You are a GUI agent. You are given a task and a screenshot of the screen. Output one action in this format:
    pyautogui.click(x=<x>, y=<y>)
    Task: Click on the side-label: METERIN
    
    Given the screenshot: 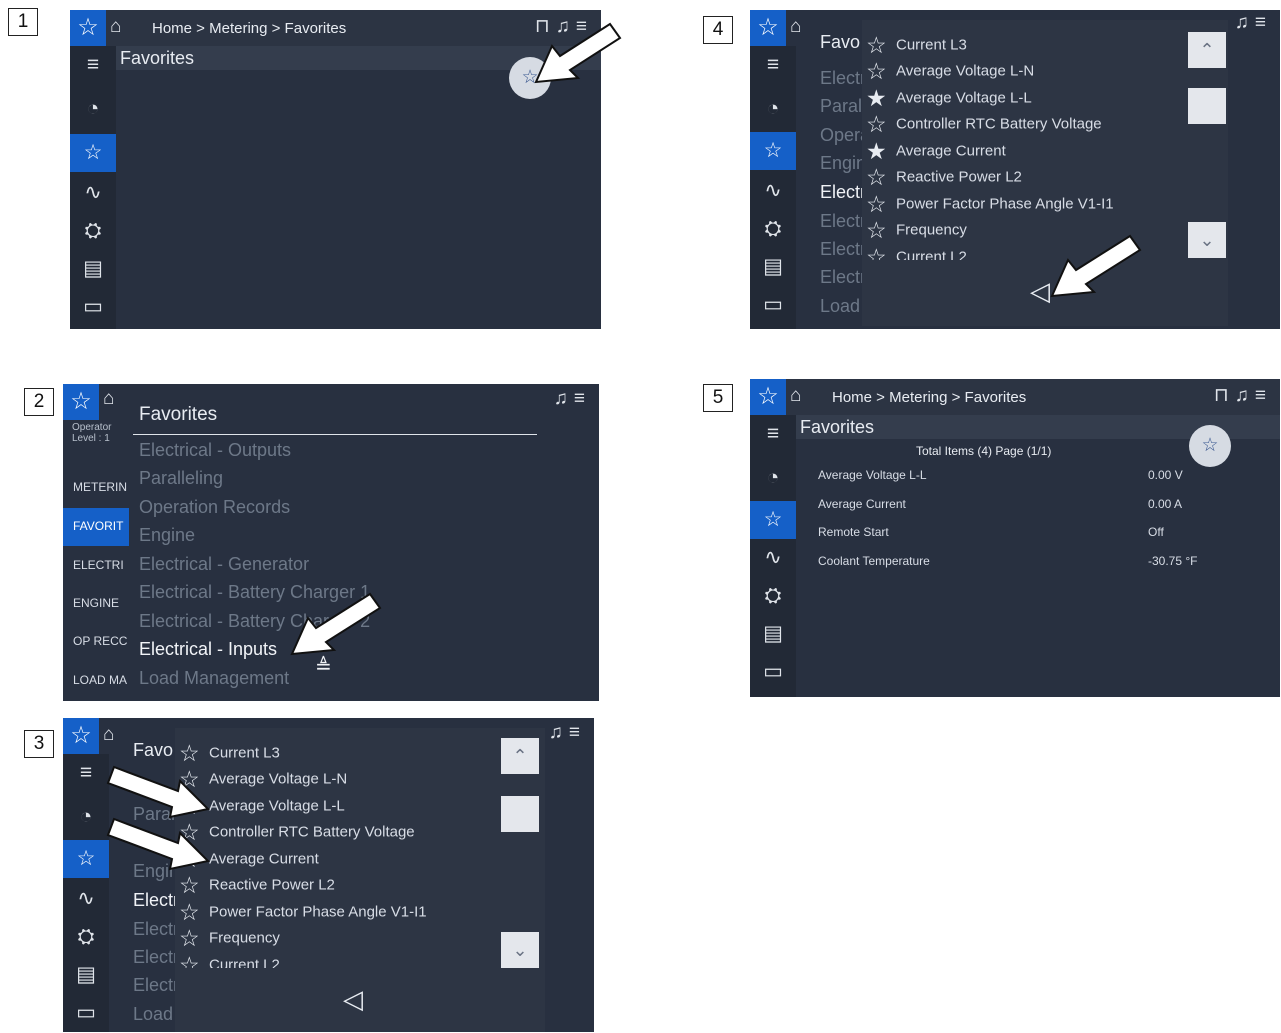 What is the action you would take?
    pyautogui.click(x=100, y=487)
    